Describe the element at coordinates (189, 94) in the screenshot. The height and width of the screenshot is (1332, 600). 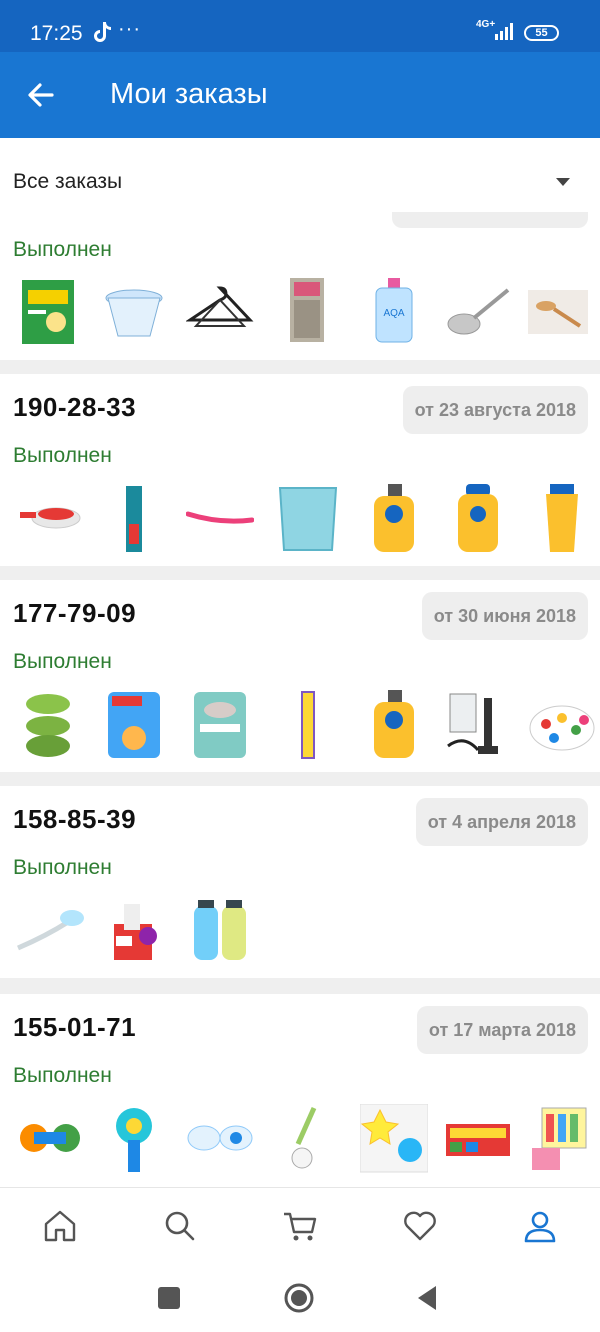
I see `page-title: Мои заказы` at that location.